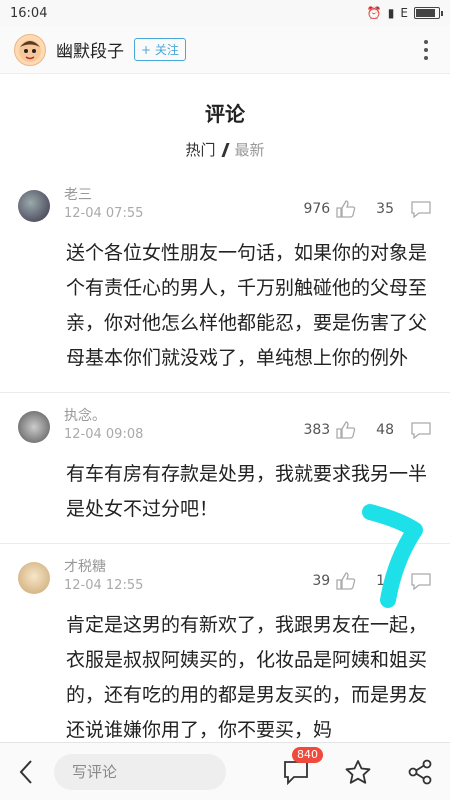 This screenshot has width=450, height=800. Describe the element at coordinates (29, 13) in the screenshot. I see `status-time: 16:04` at that location.